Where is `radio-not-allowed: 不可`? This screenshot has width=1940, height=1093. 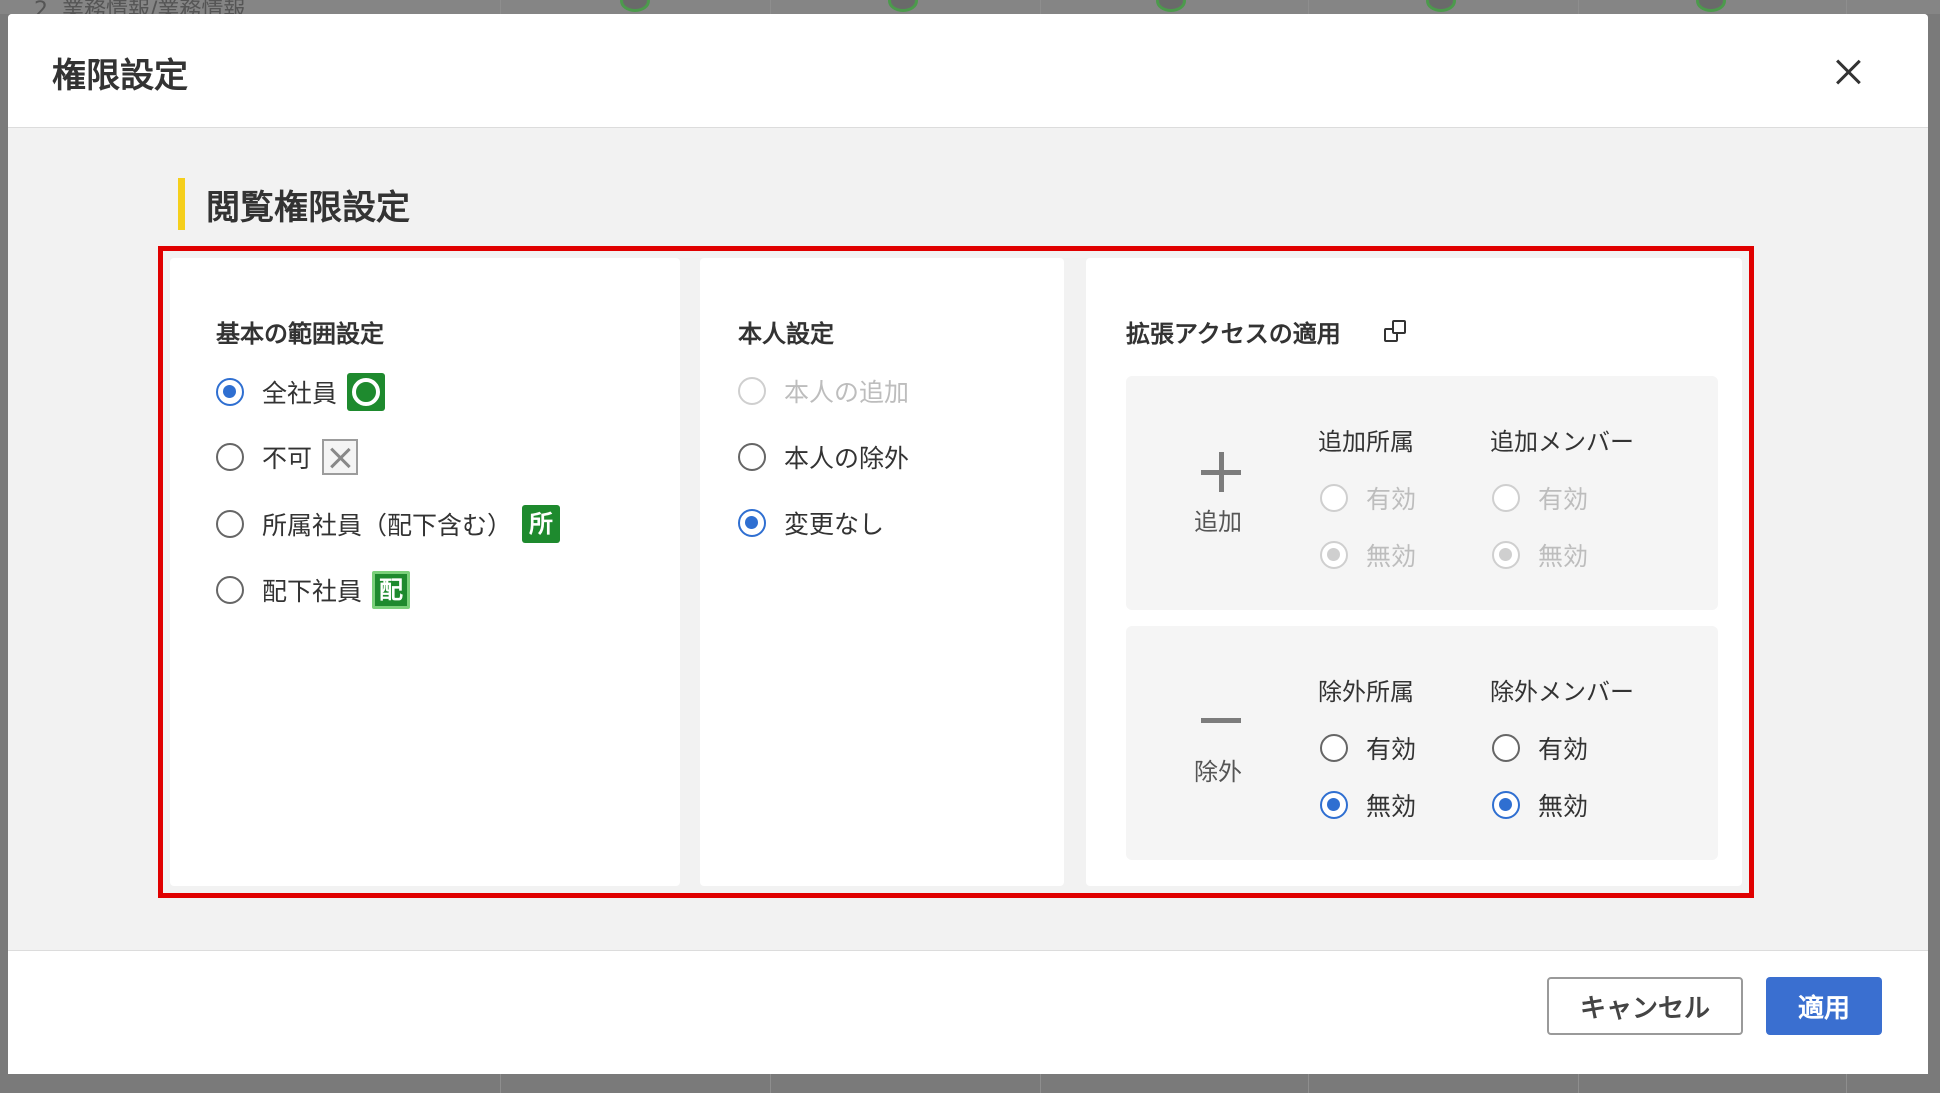
radio-not-allowed: 不可 is located at coordinates (287, 457).